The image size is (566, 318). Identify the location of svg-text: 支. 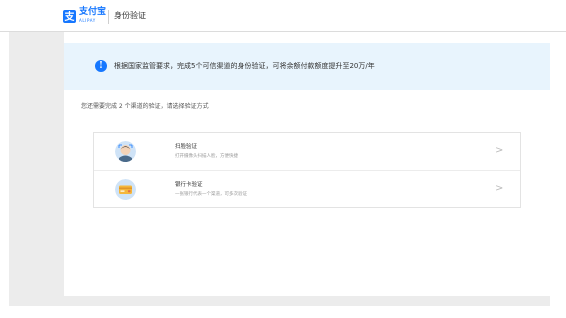
(70, 16).